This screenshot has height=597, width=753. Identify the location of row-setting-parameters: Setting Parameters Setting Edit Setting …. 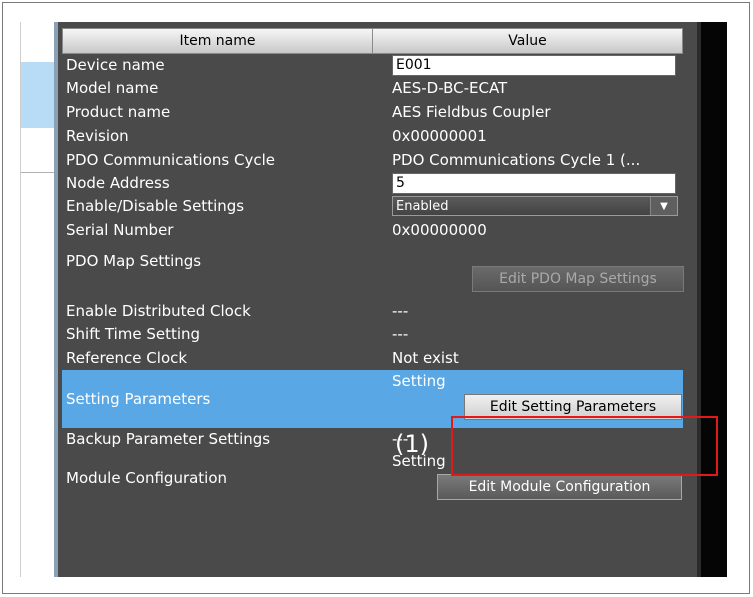
(372, 399).